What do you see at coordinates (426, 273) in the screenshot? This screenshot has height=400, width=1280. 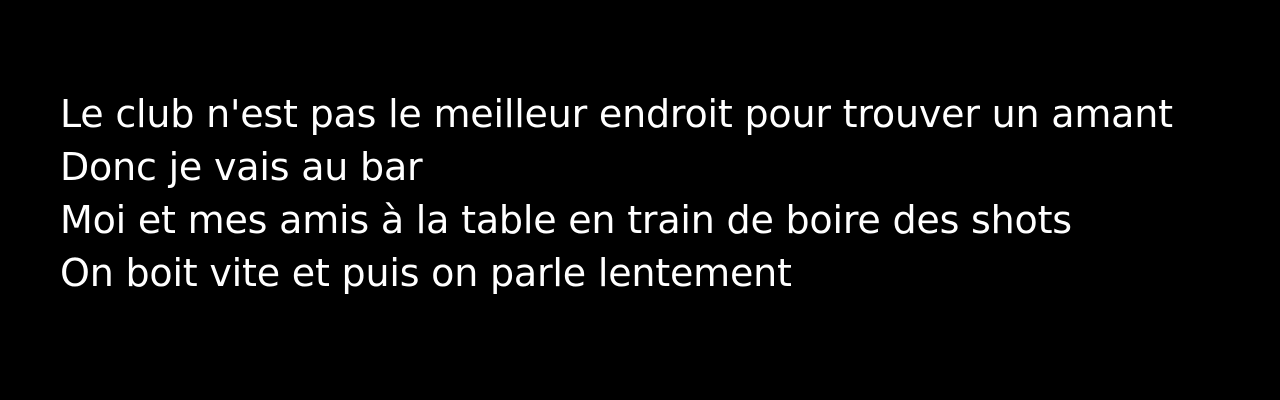 I see `lyric-line-4: On boit vite et puis on parle lentement` at bounding box center [426, 273].